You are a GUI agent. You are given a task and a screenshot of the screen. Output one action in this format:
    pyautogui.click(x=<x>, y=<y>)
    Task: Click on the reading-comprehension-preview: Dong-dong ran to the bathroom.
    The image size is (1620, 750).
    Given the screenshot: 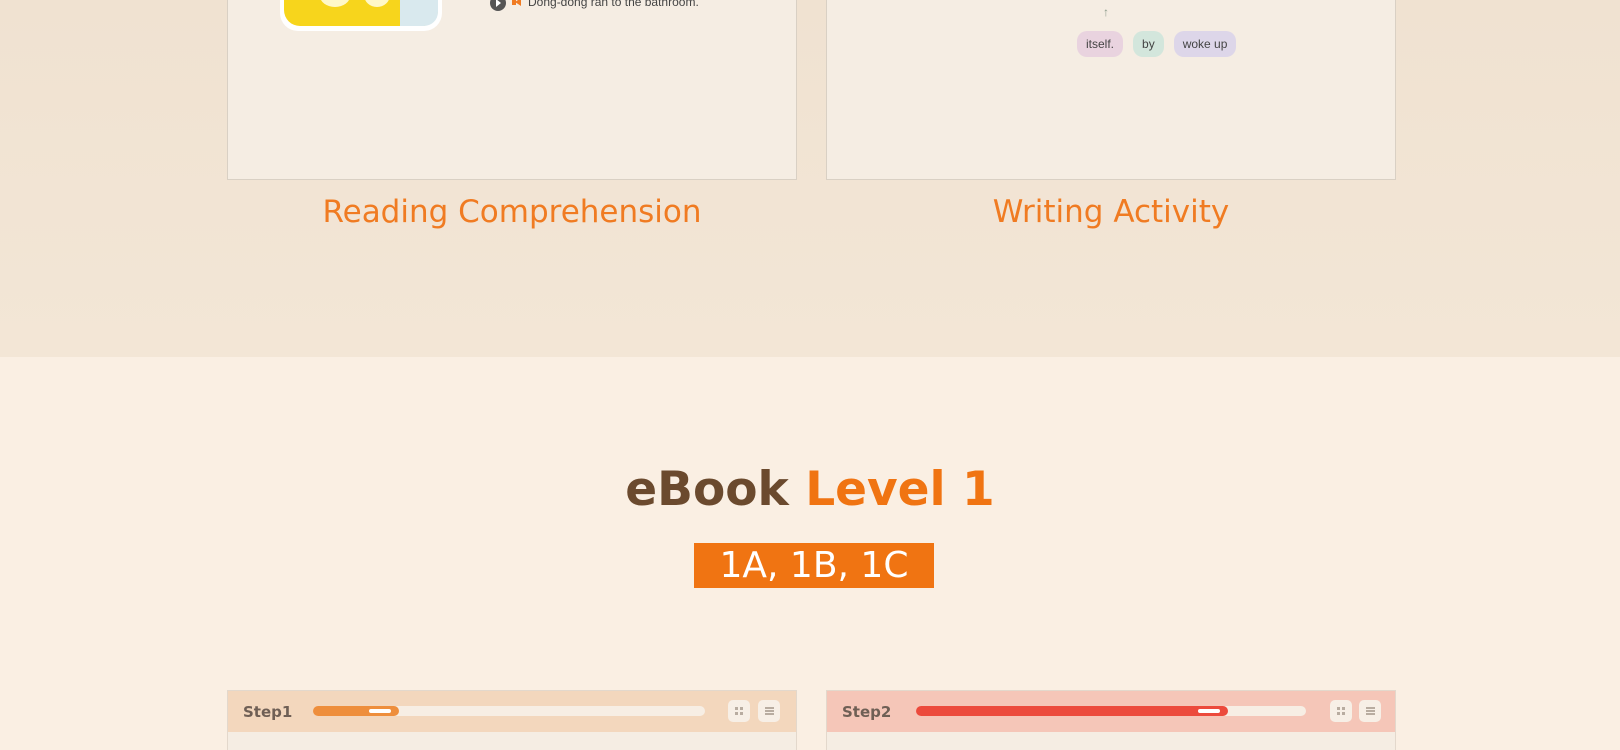 What is the action you would take?
    pyautogui.click(x=512, y=90)
    